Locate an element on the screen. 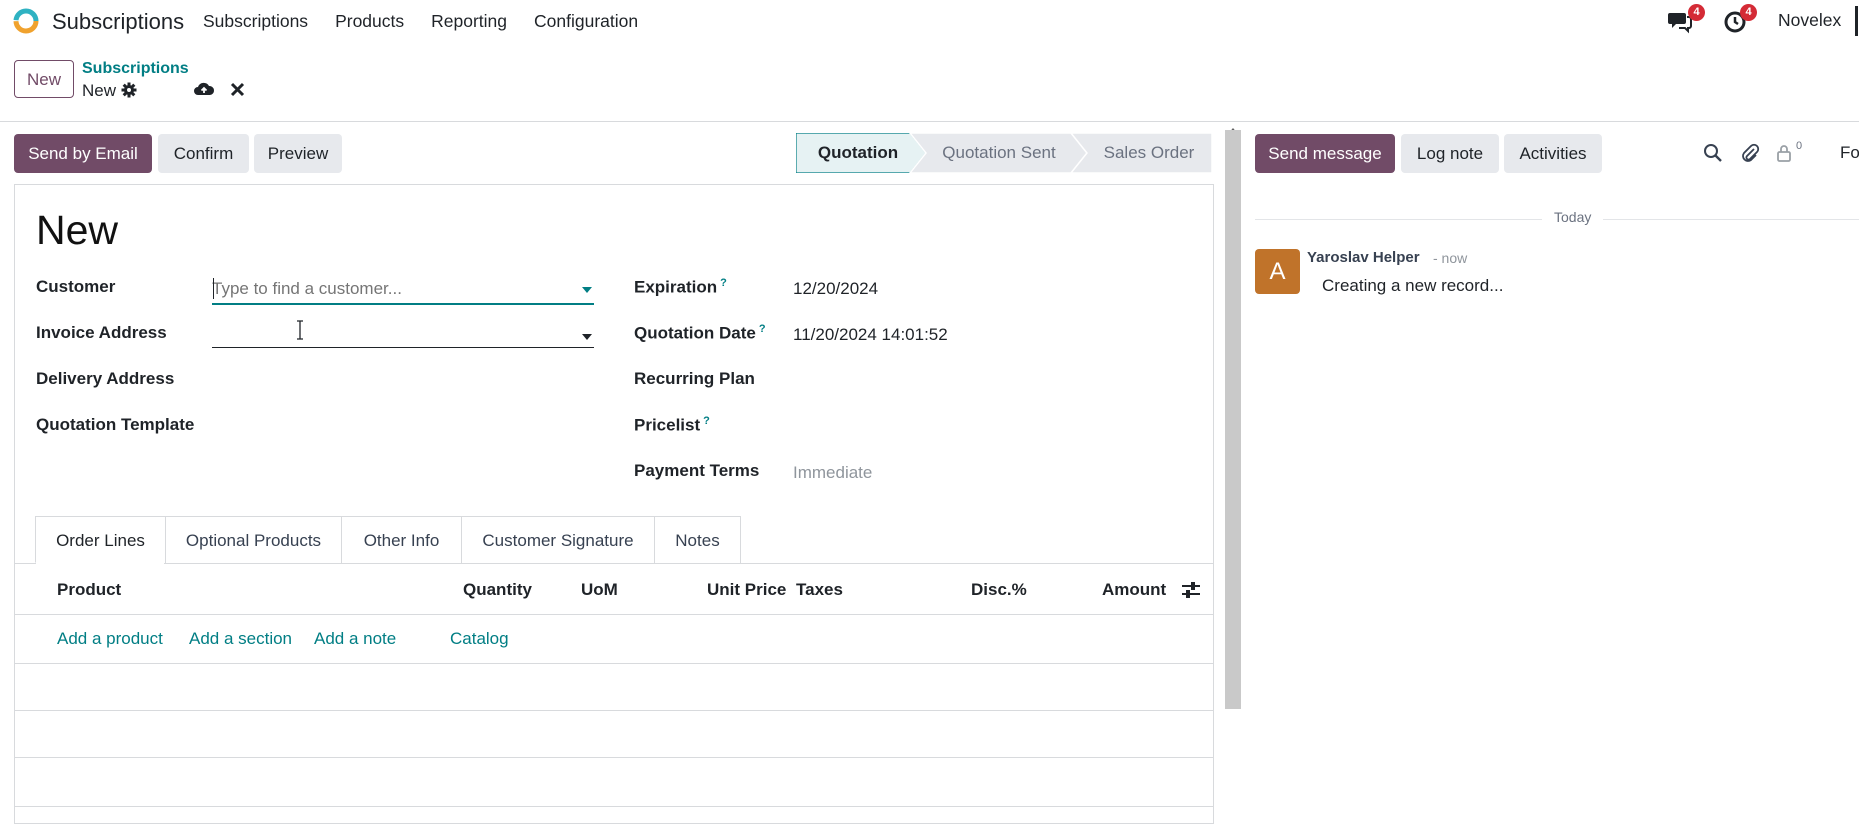 This screenshot has height=824, width=1859. app-name: Subscriptions is located at coordinates (118, 22).